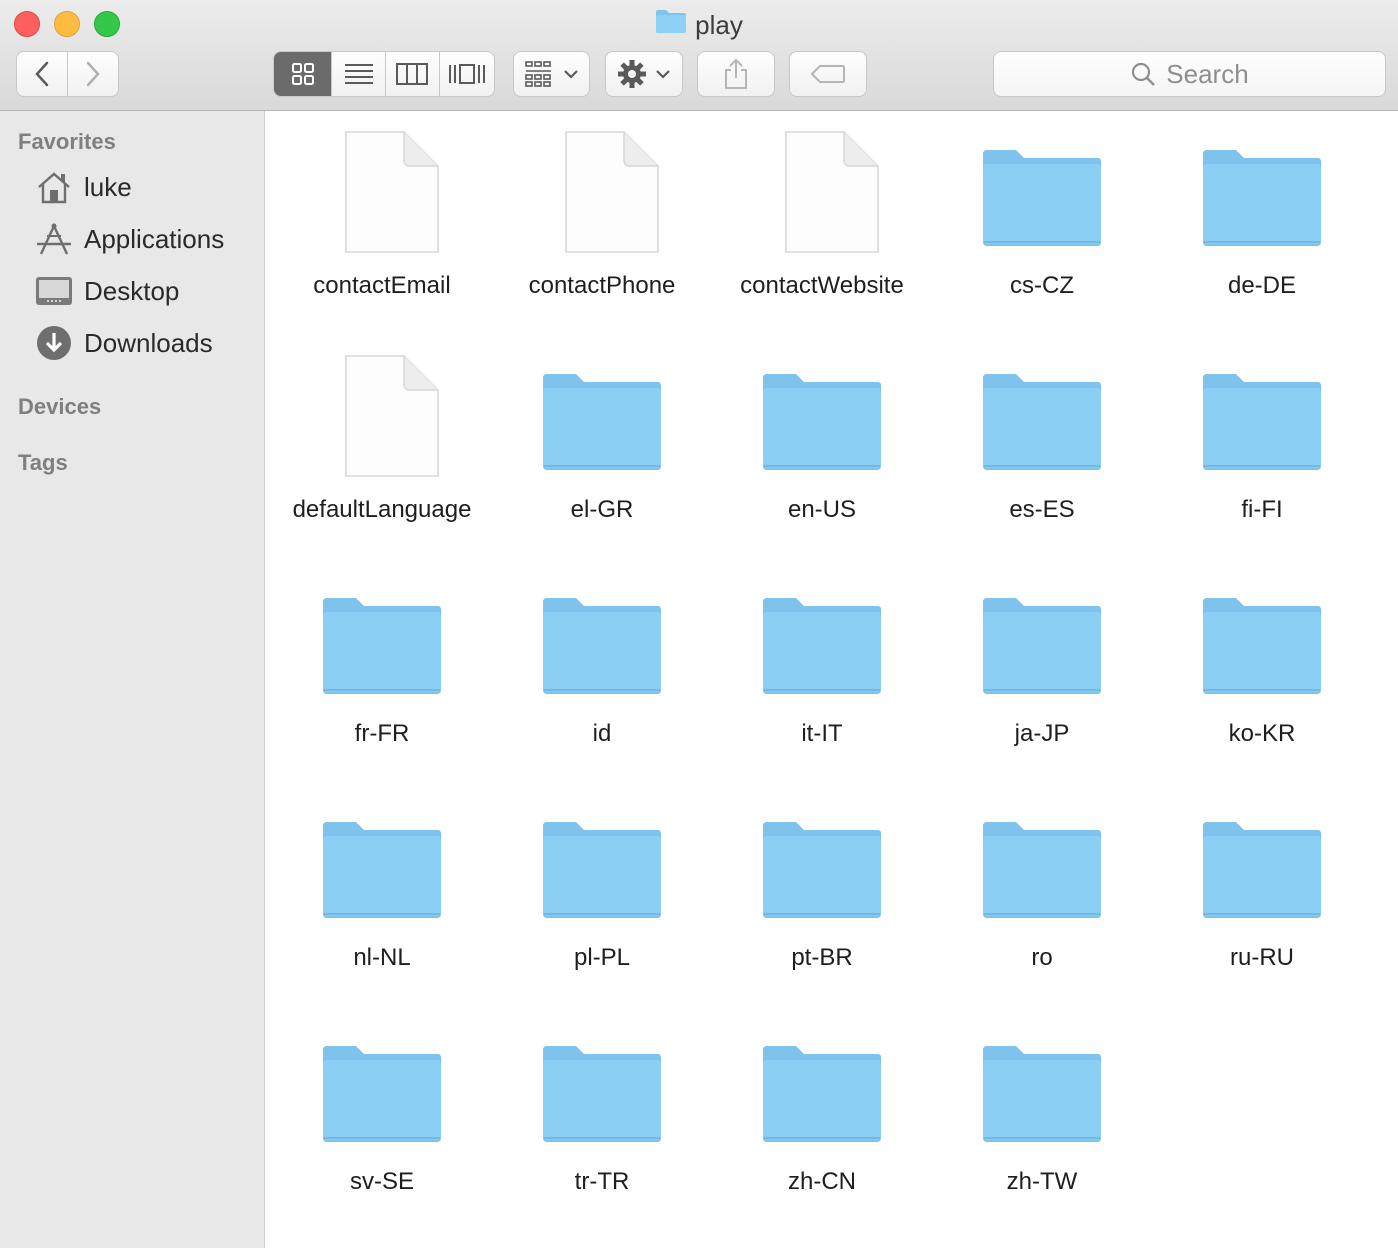 This screenshot has width=1398, height=1248. I want to click on folder-item: de-DE, so click(1262, 216).